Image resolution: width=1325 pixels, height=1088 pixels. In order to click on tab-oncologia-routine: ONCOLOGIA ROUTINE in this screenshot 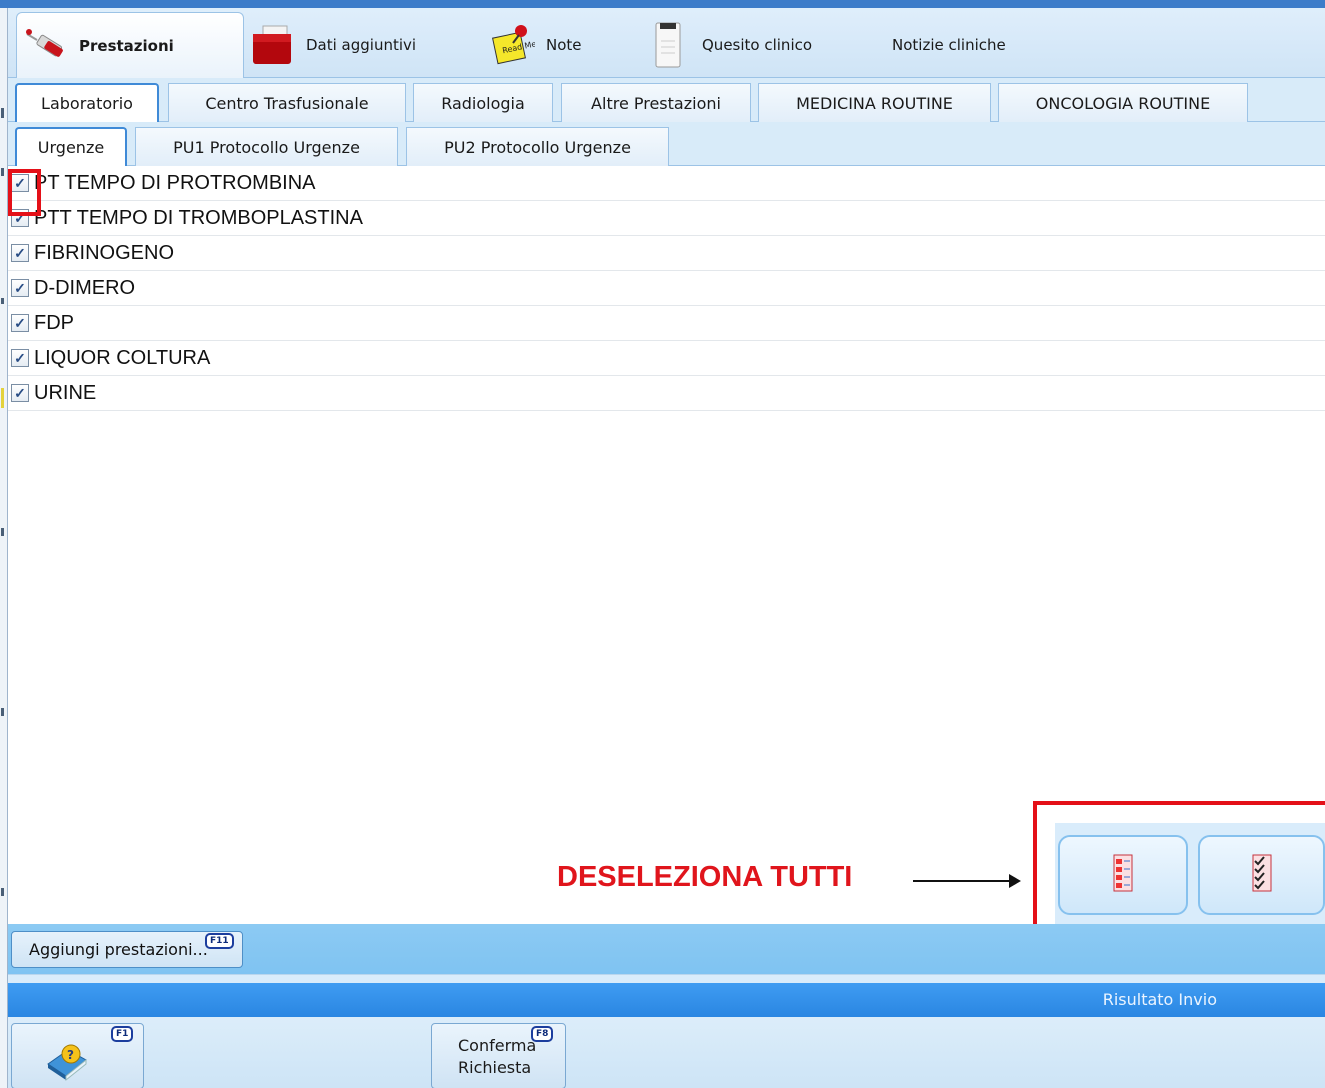, I will do `click(1123, 102)`.